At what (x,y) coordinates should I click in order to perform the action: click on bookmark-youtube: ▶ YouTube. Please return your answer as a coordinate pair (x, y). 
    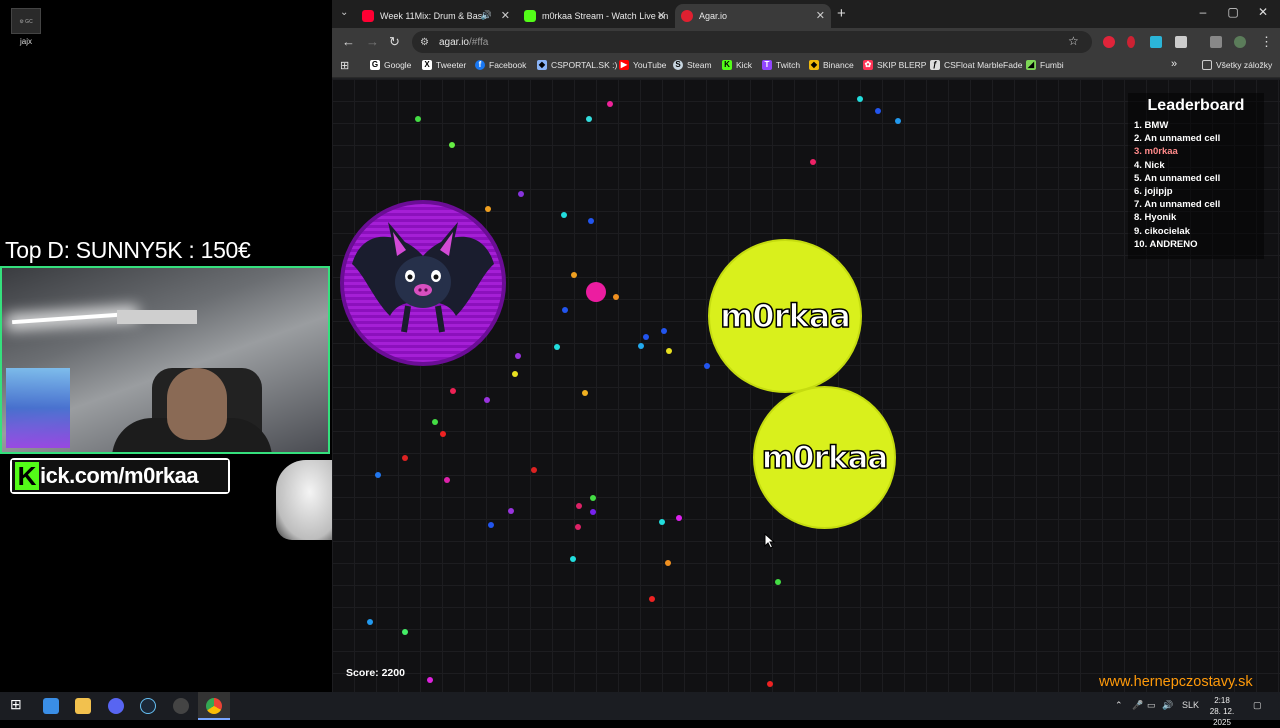
    Looking at the image, I should click on (642, 65).